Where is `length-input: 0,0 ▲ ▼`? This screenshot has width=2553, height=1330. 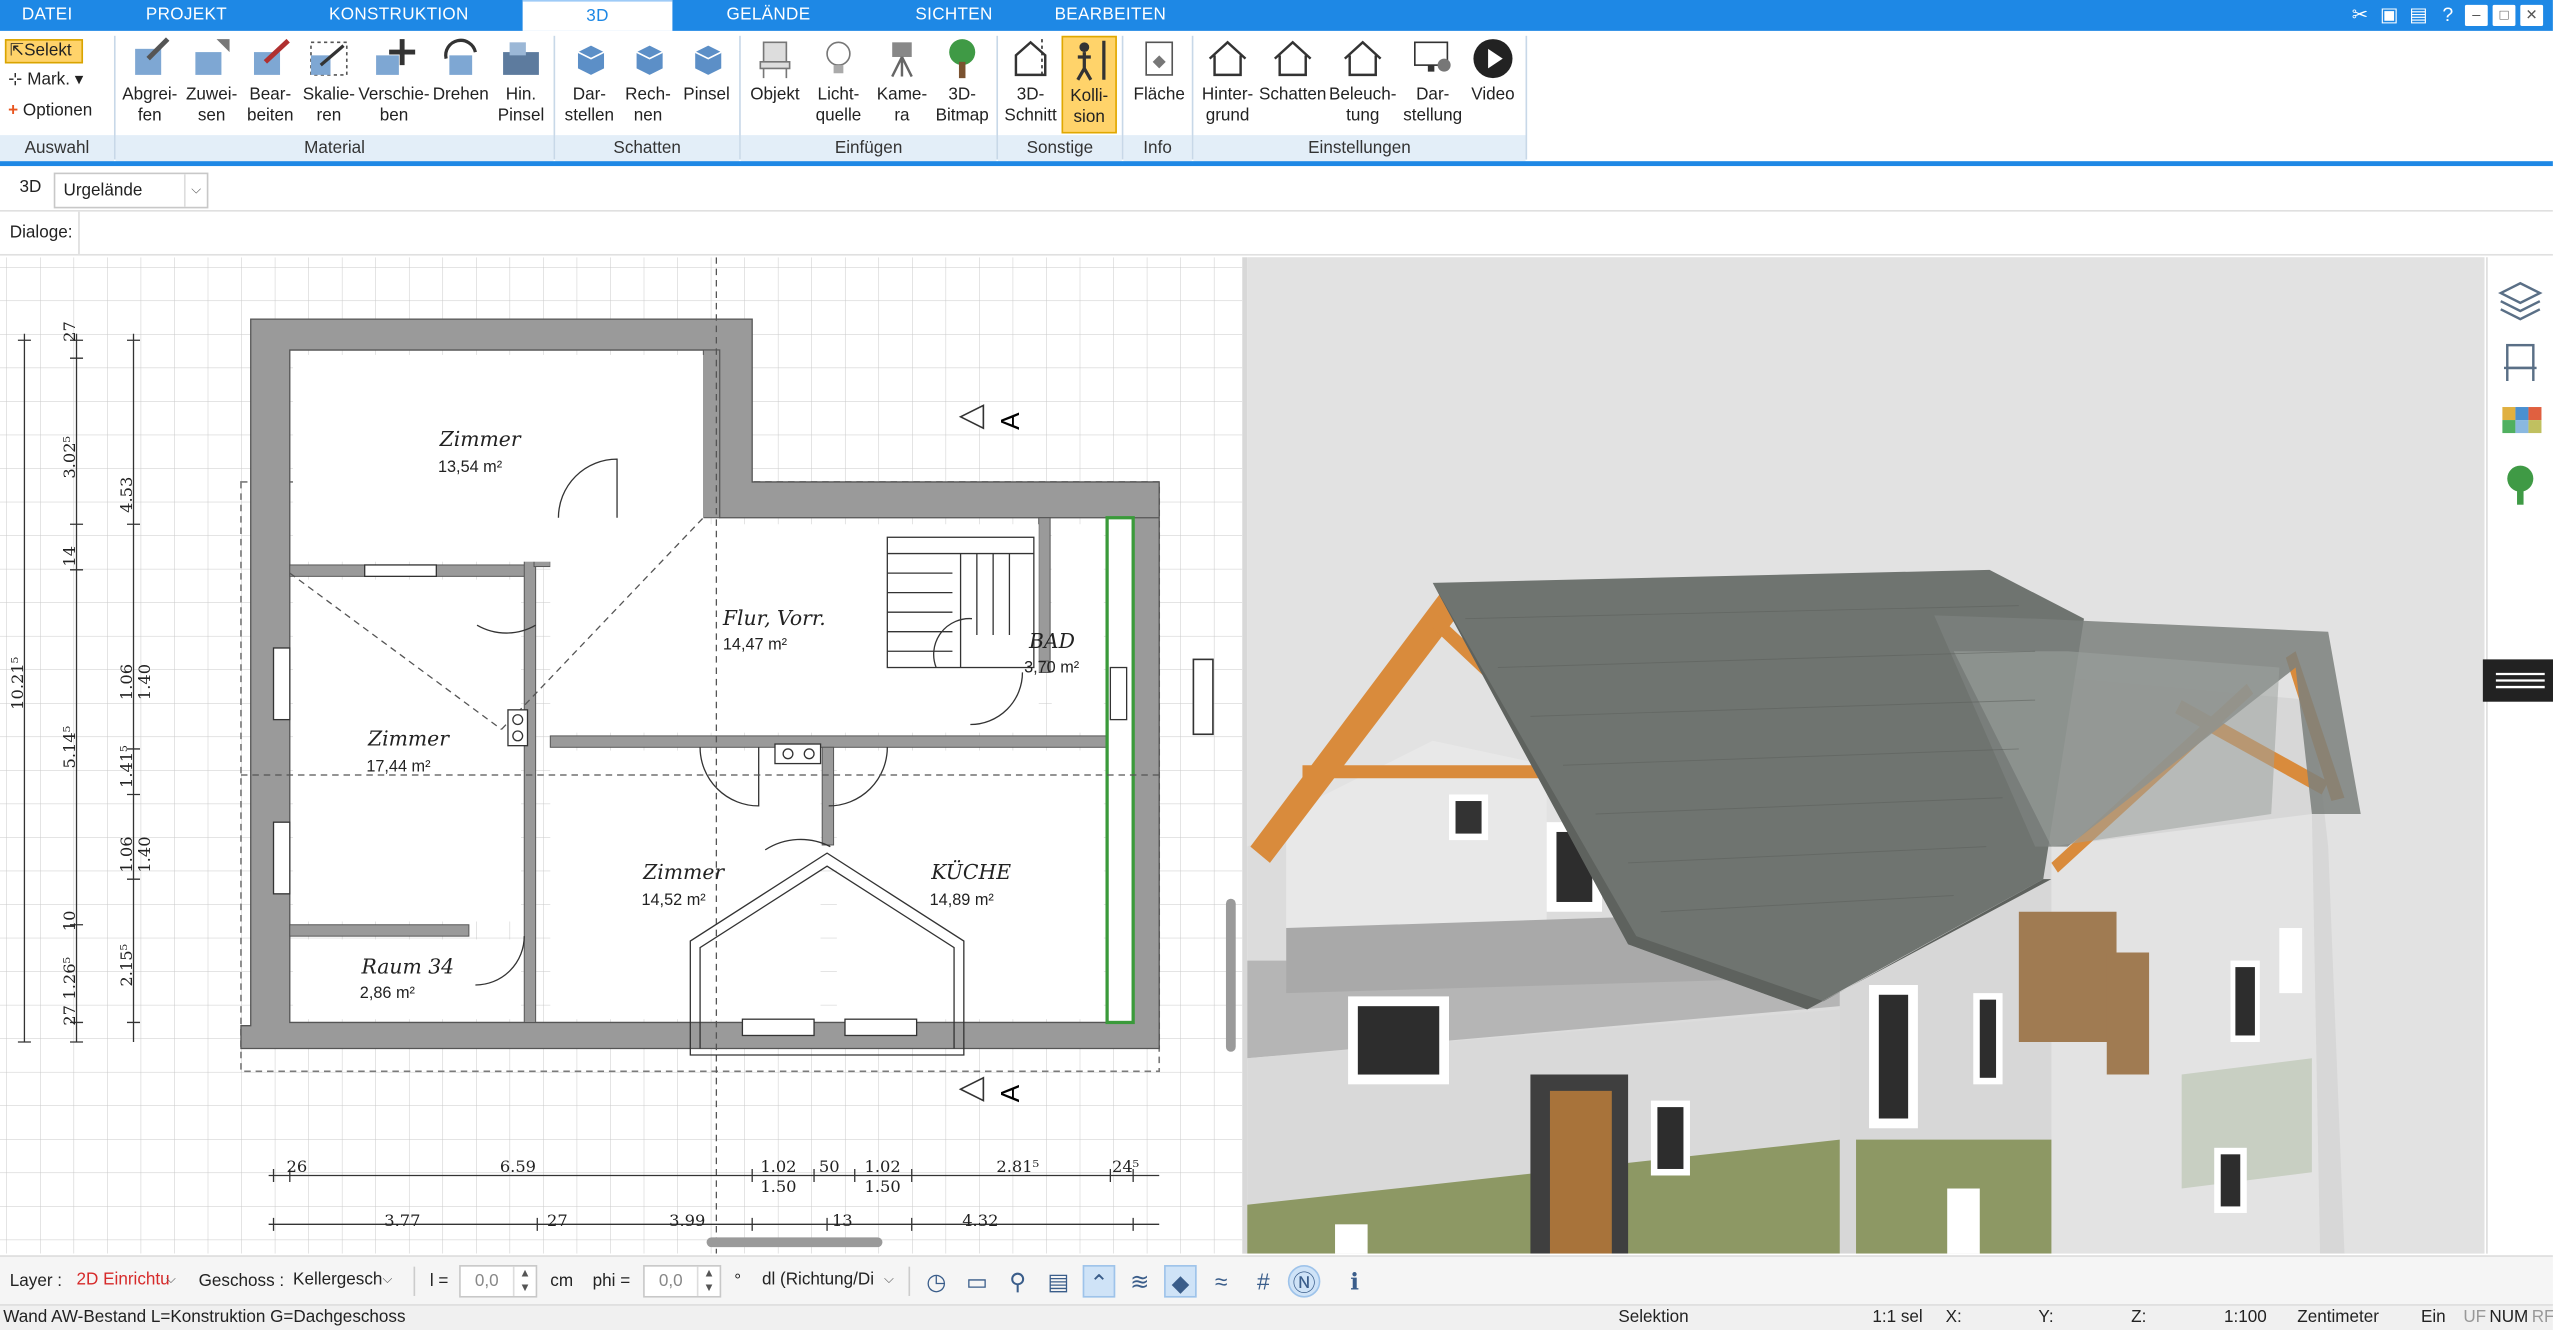 length-input: 0,0 ▲ ▼ is located at coordinates (498, 1281).